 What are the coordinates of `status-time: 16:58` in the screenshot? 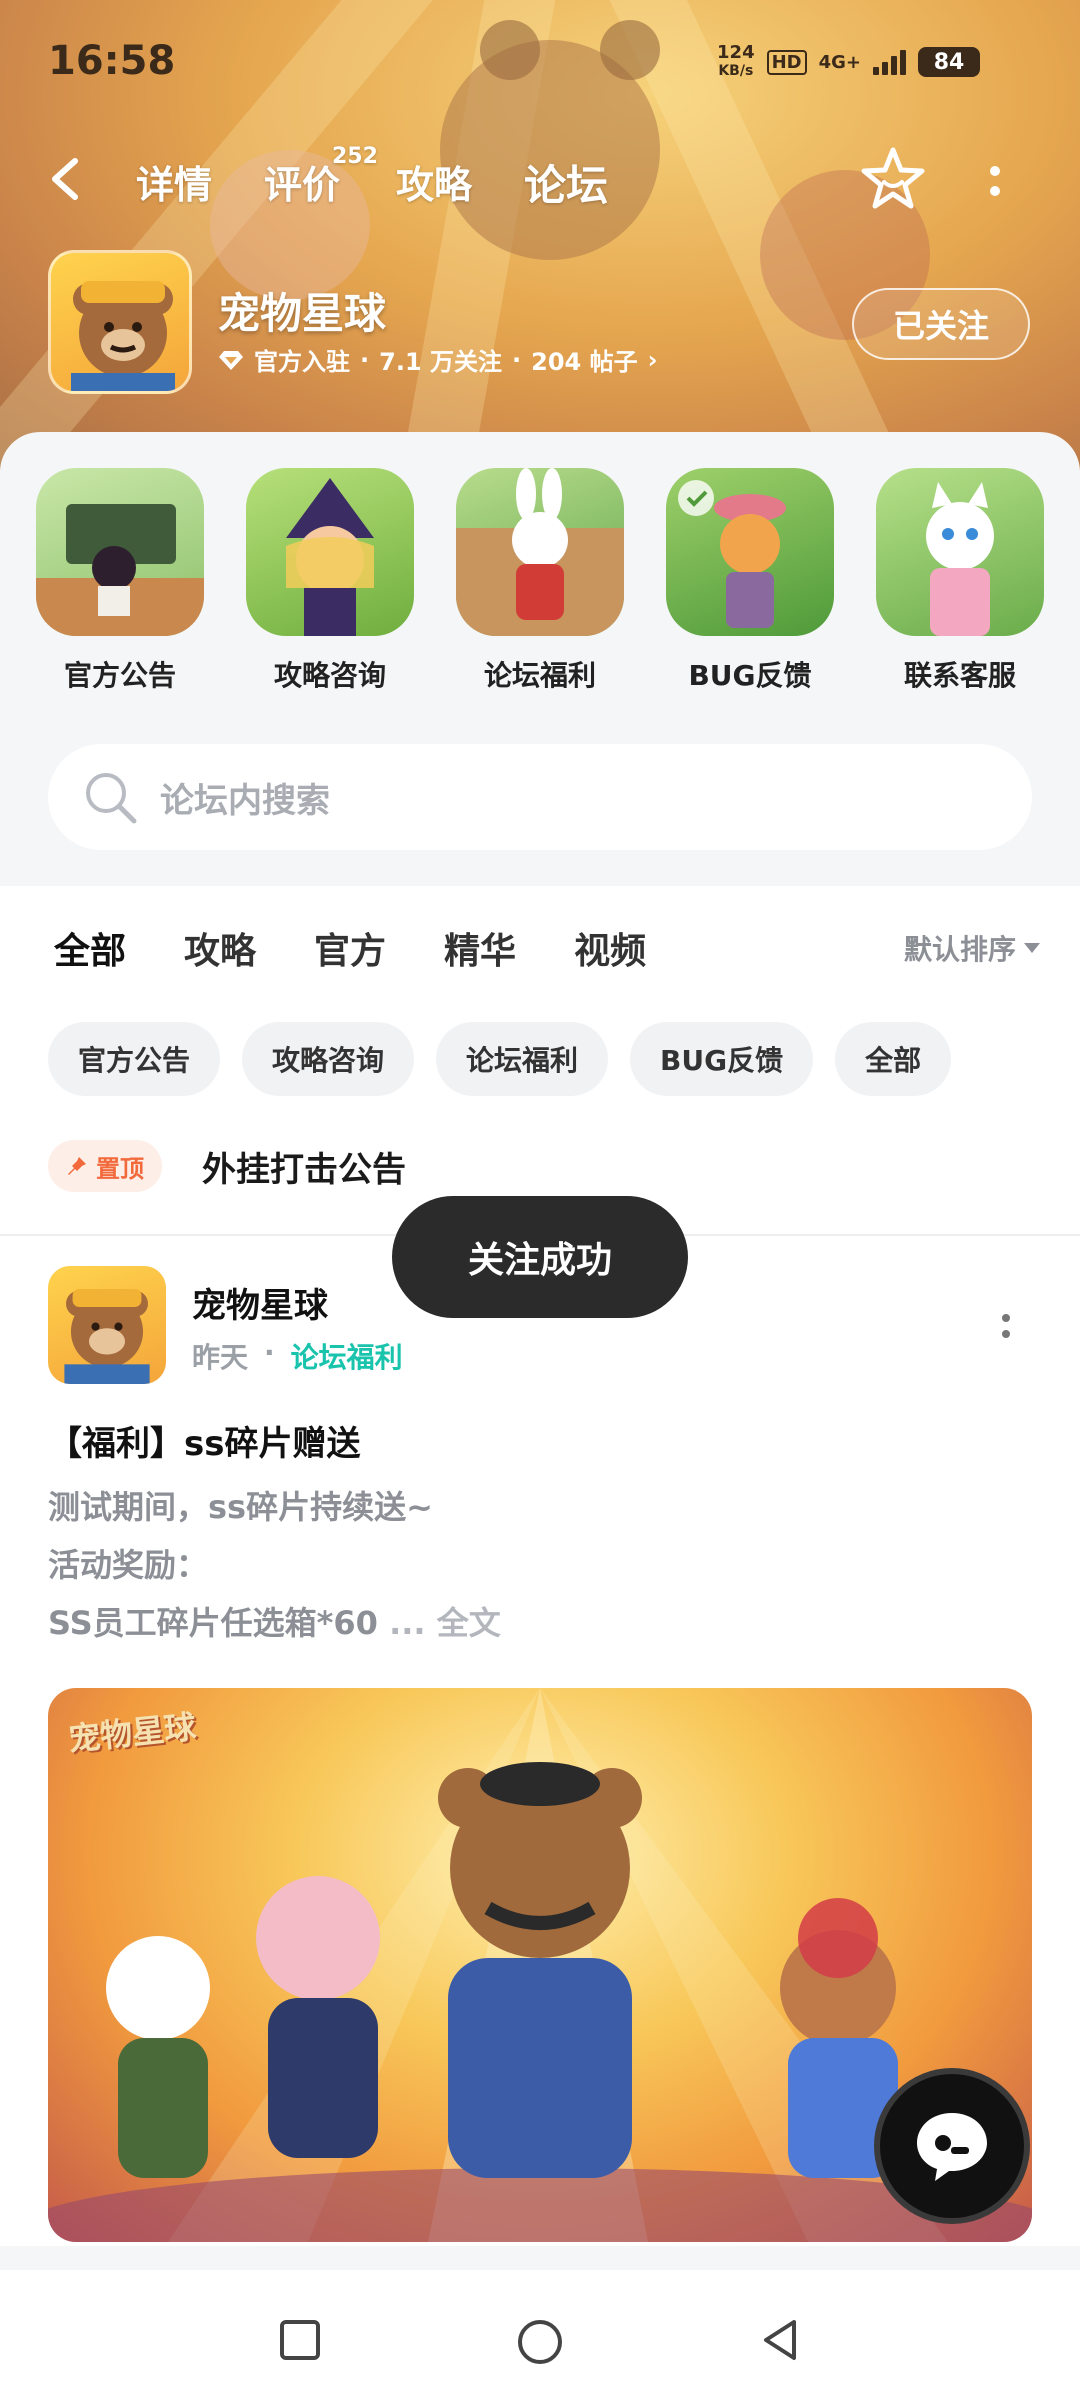 It's located at (112, 61).